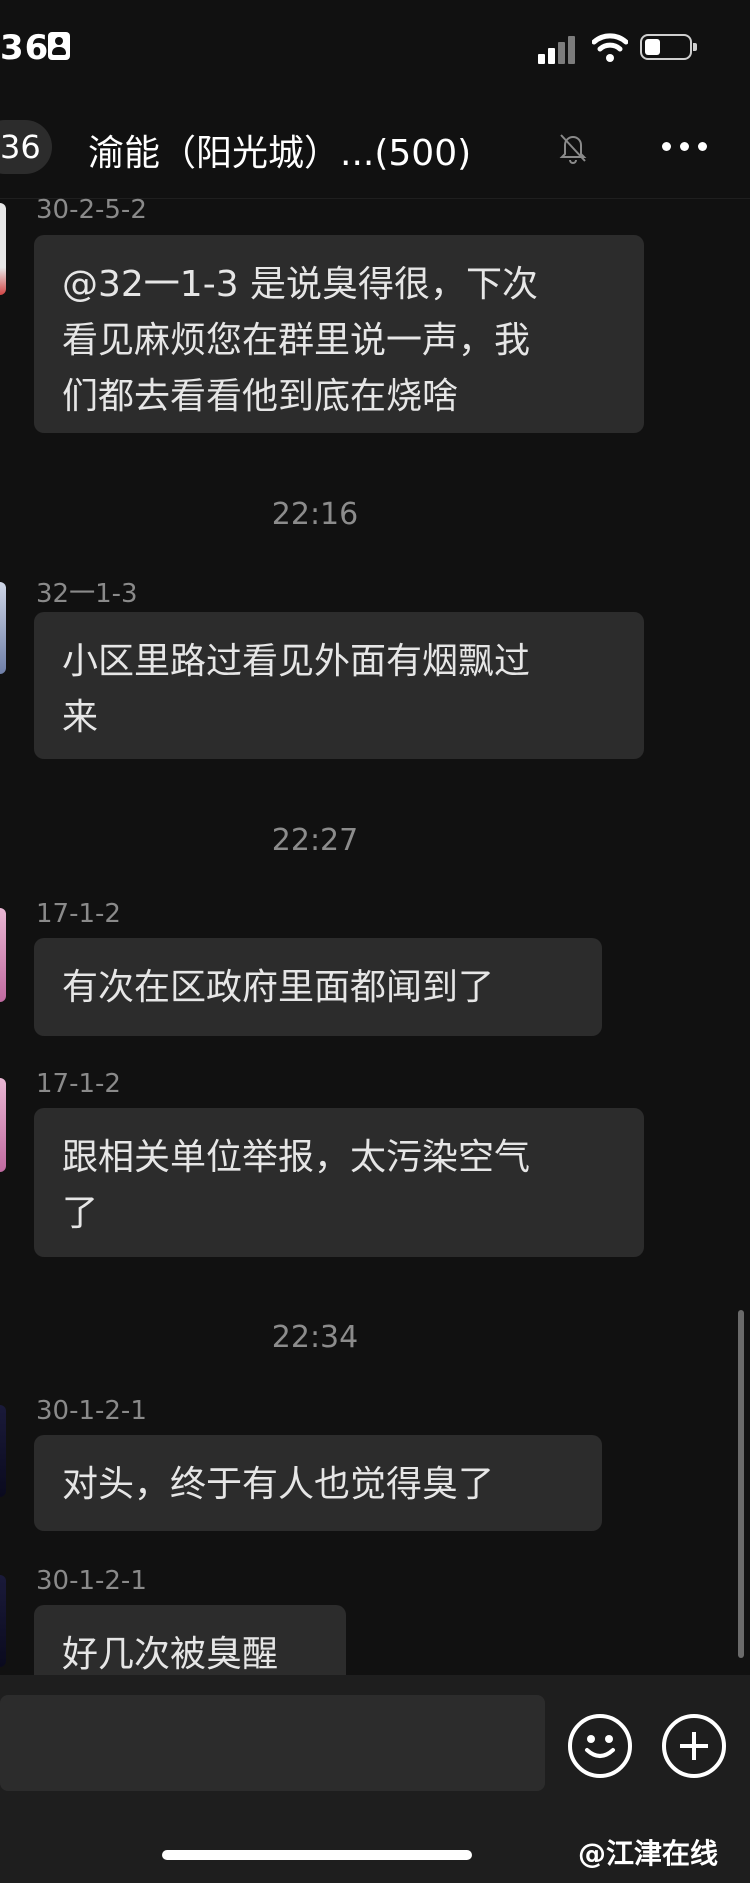  Describe the element at coordinates (339, 685) in the screenshot. I see `message-bubble: 小区里路过看见外面有烟飘过 来` at that location.